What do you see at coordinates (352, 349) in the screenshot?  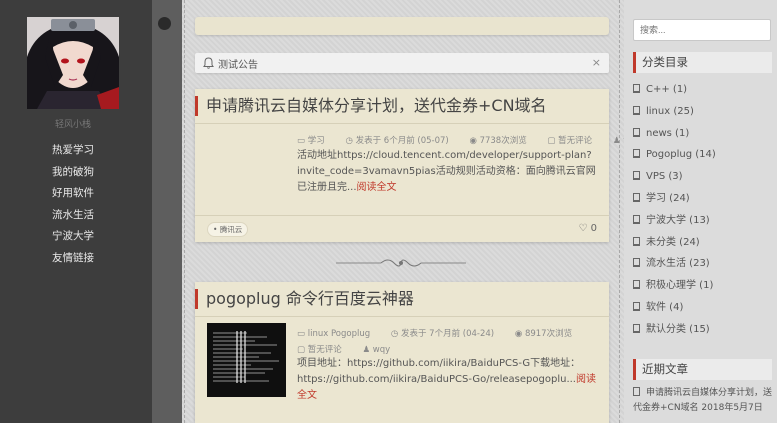 I see `post-meta-row2: ▢ 暂无评论 ♟ wqy` at bounding box center [352, 349].